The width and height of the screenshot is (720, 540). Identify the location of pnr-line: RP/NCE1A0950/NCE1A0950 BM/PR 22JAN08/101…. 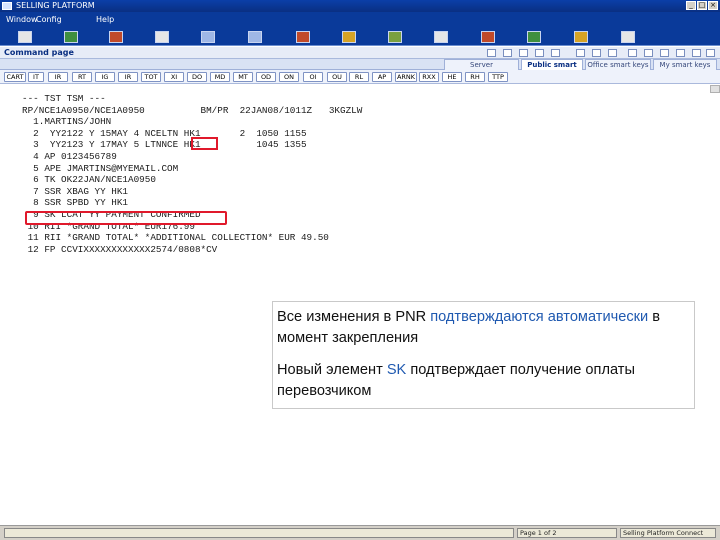
(192, 110).